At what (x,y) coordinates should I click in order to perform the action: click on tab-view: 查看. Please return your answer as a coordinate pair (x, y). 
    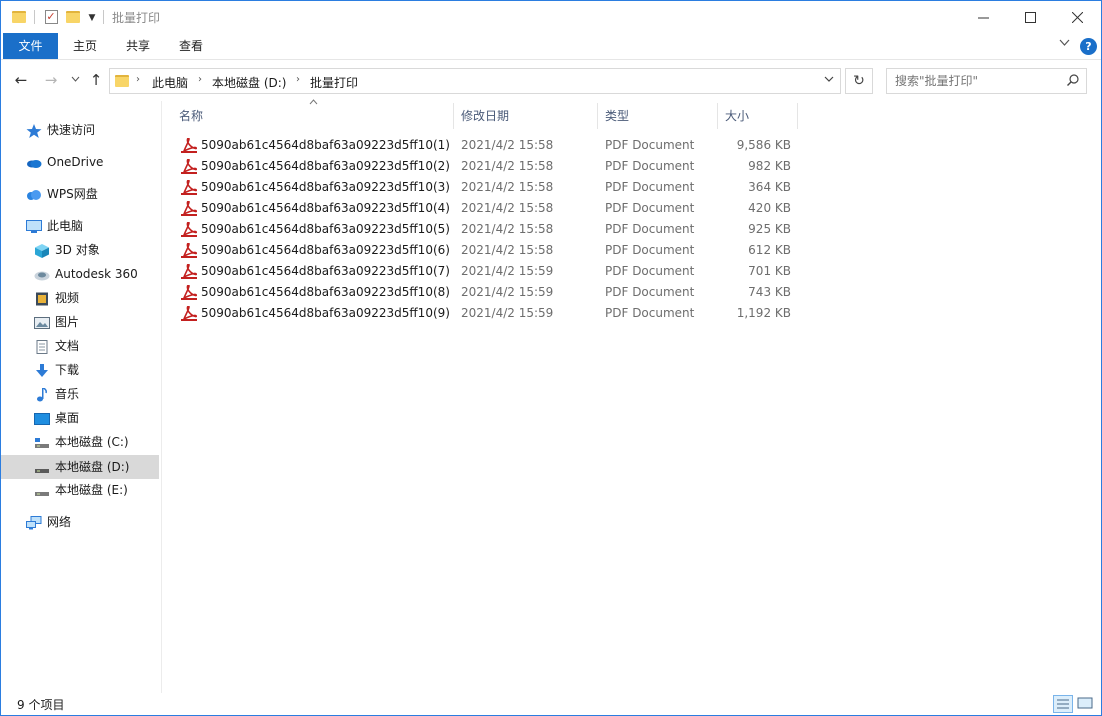
    Looking at the image, I should click on (191, 46).